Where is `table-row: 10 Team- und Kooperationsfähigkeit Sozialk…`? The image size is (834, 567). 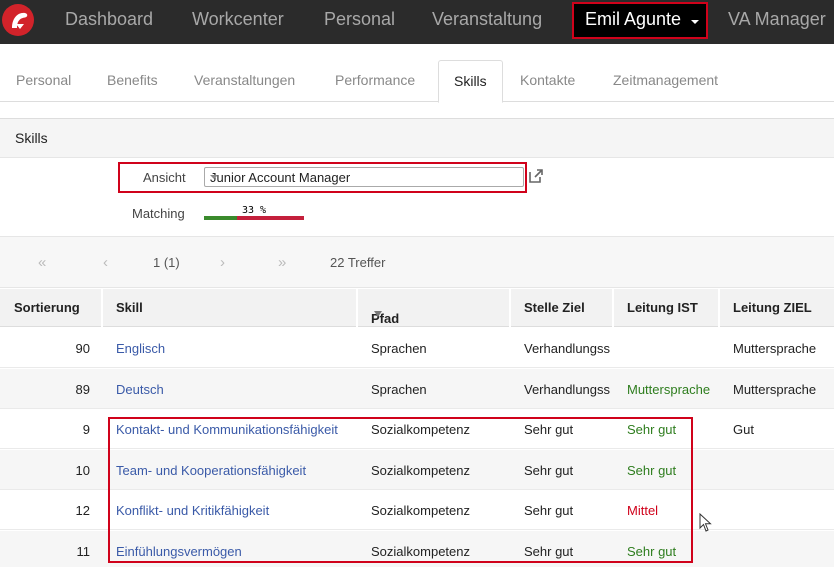 table-row: 10 Team- und Kooperationsfähigkeit Sozialk… is located at coordinates (417, 470).